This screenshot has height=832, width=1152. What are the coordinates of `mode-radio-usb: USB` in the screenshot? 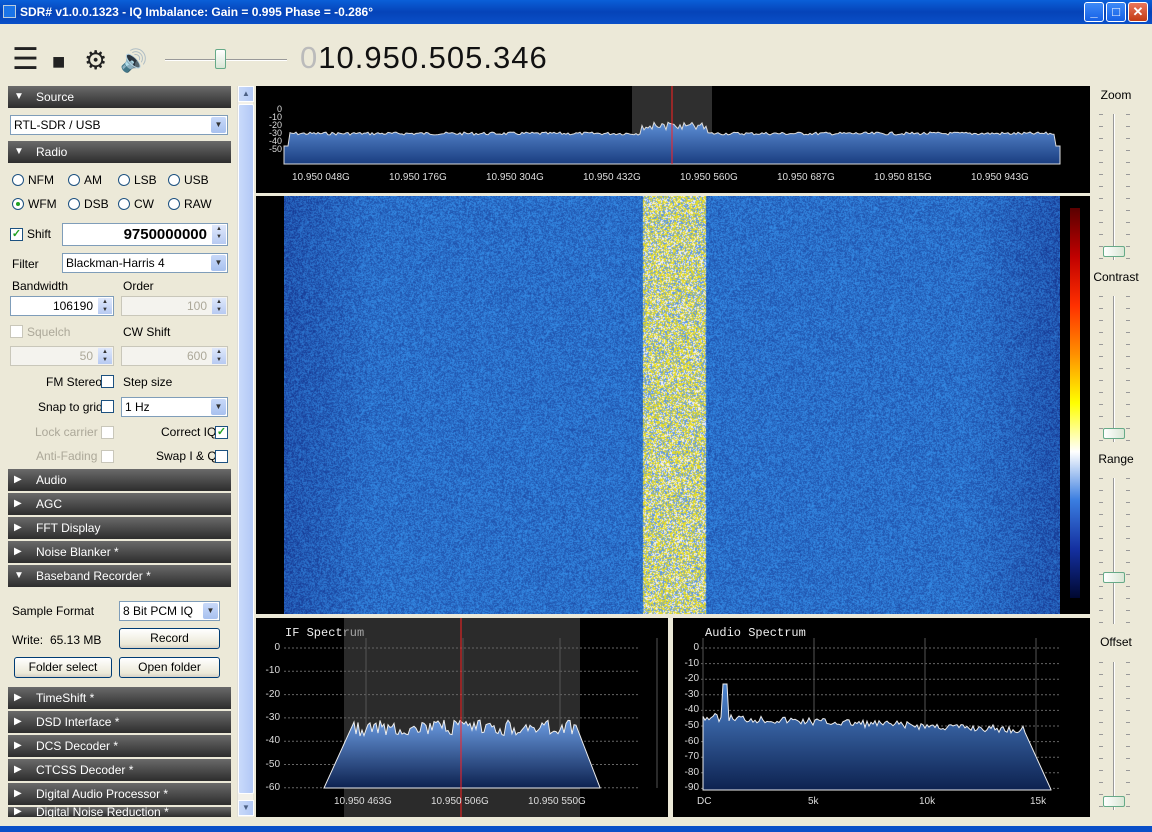 It's located at (188, 180).